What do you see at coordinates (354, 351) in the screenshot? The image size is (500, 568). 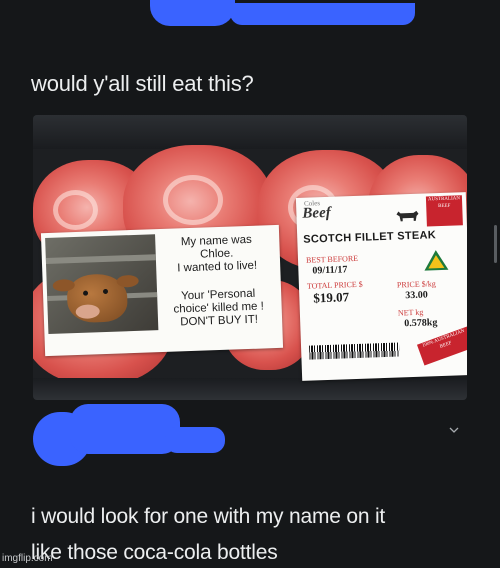 I see `barcode` at bounding box center [354, 351].